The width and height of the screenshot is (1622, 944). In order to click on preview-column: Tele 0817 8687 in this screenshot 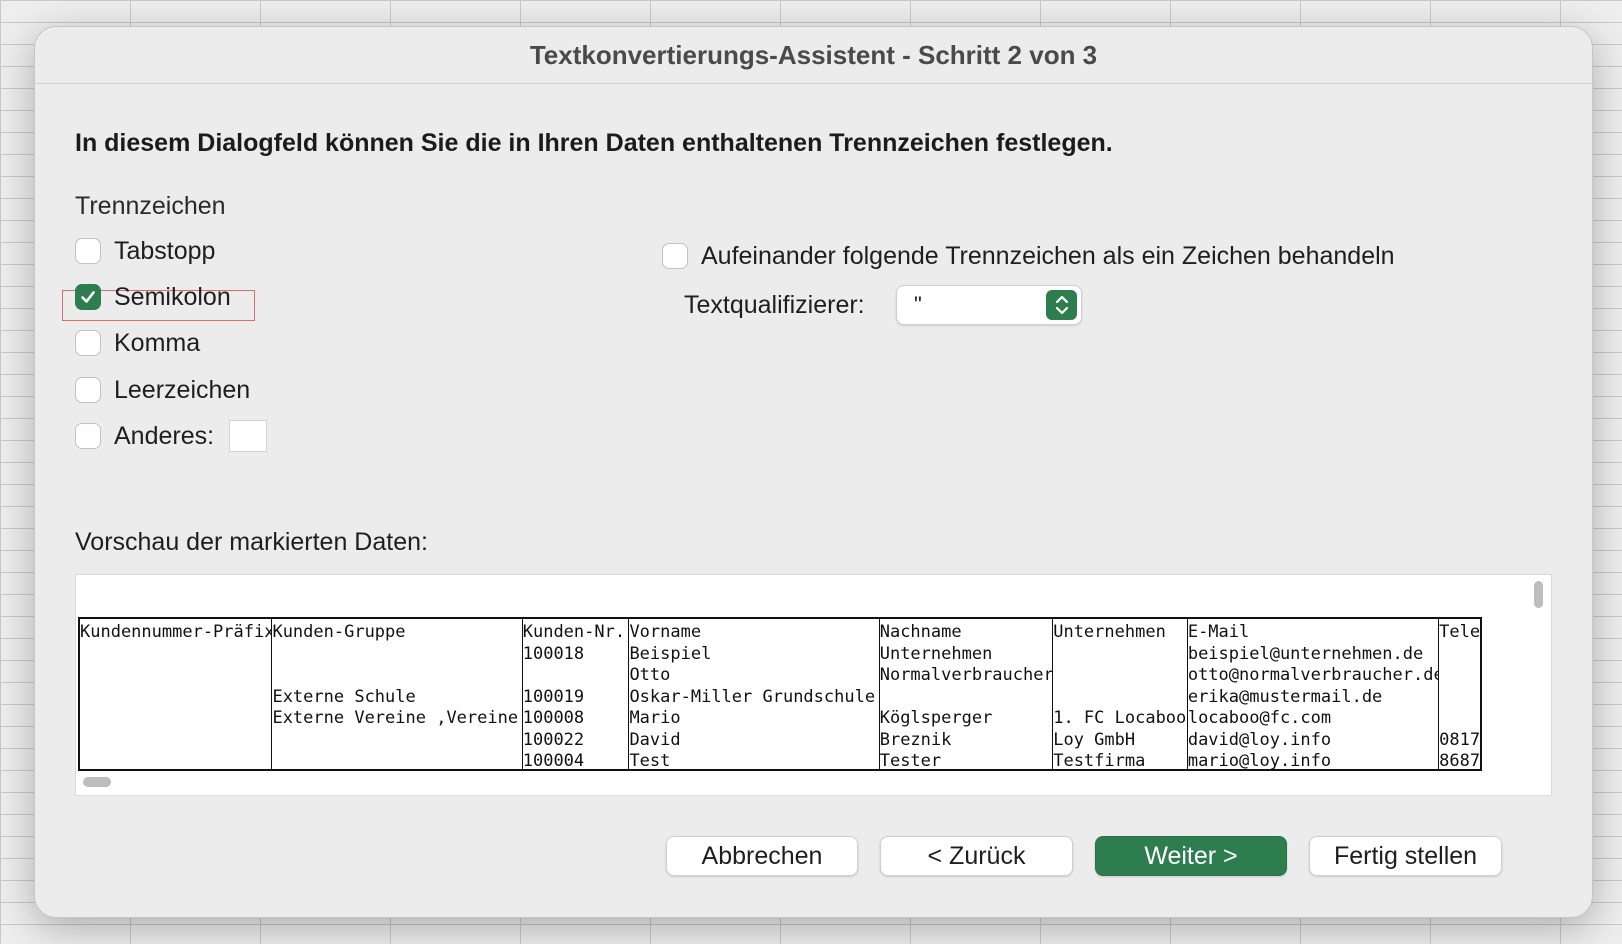, I will do `click(1459, 694)`.